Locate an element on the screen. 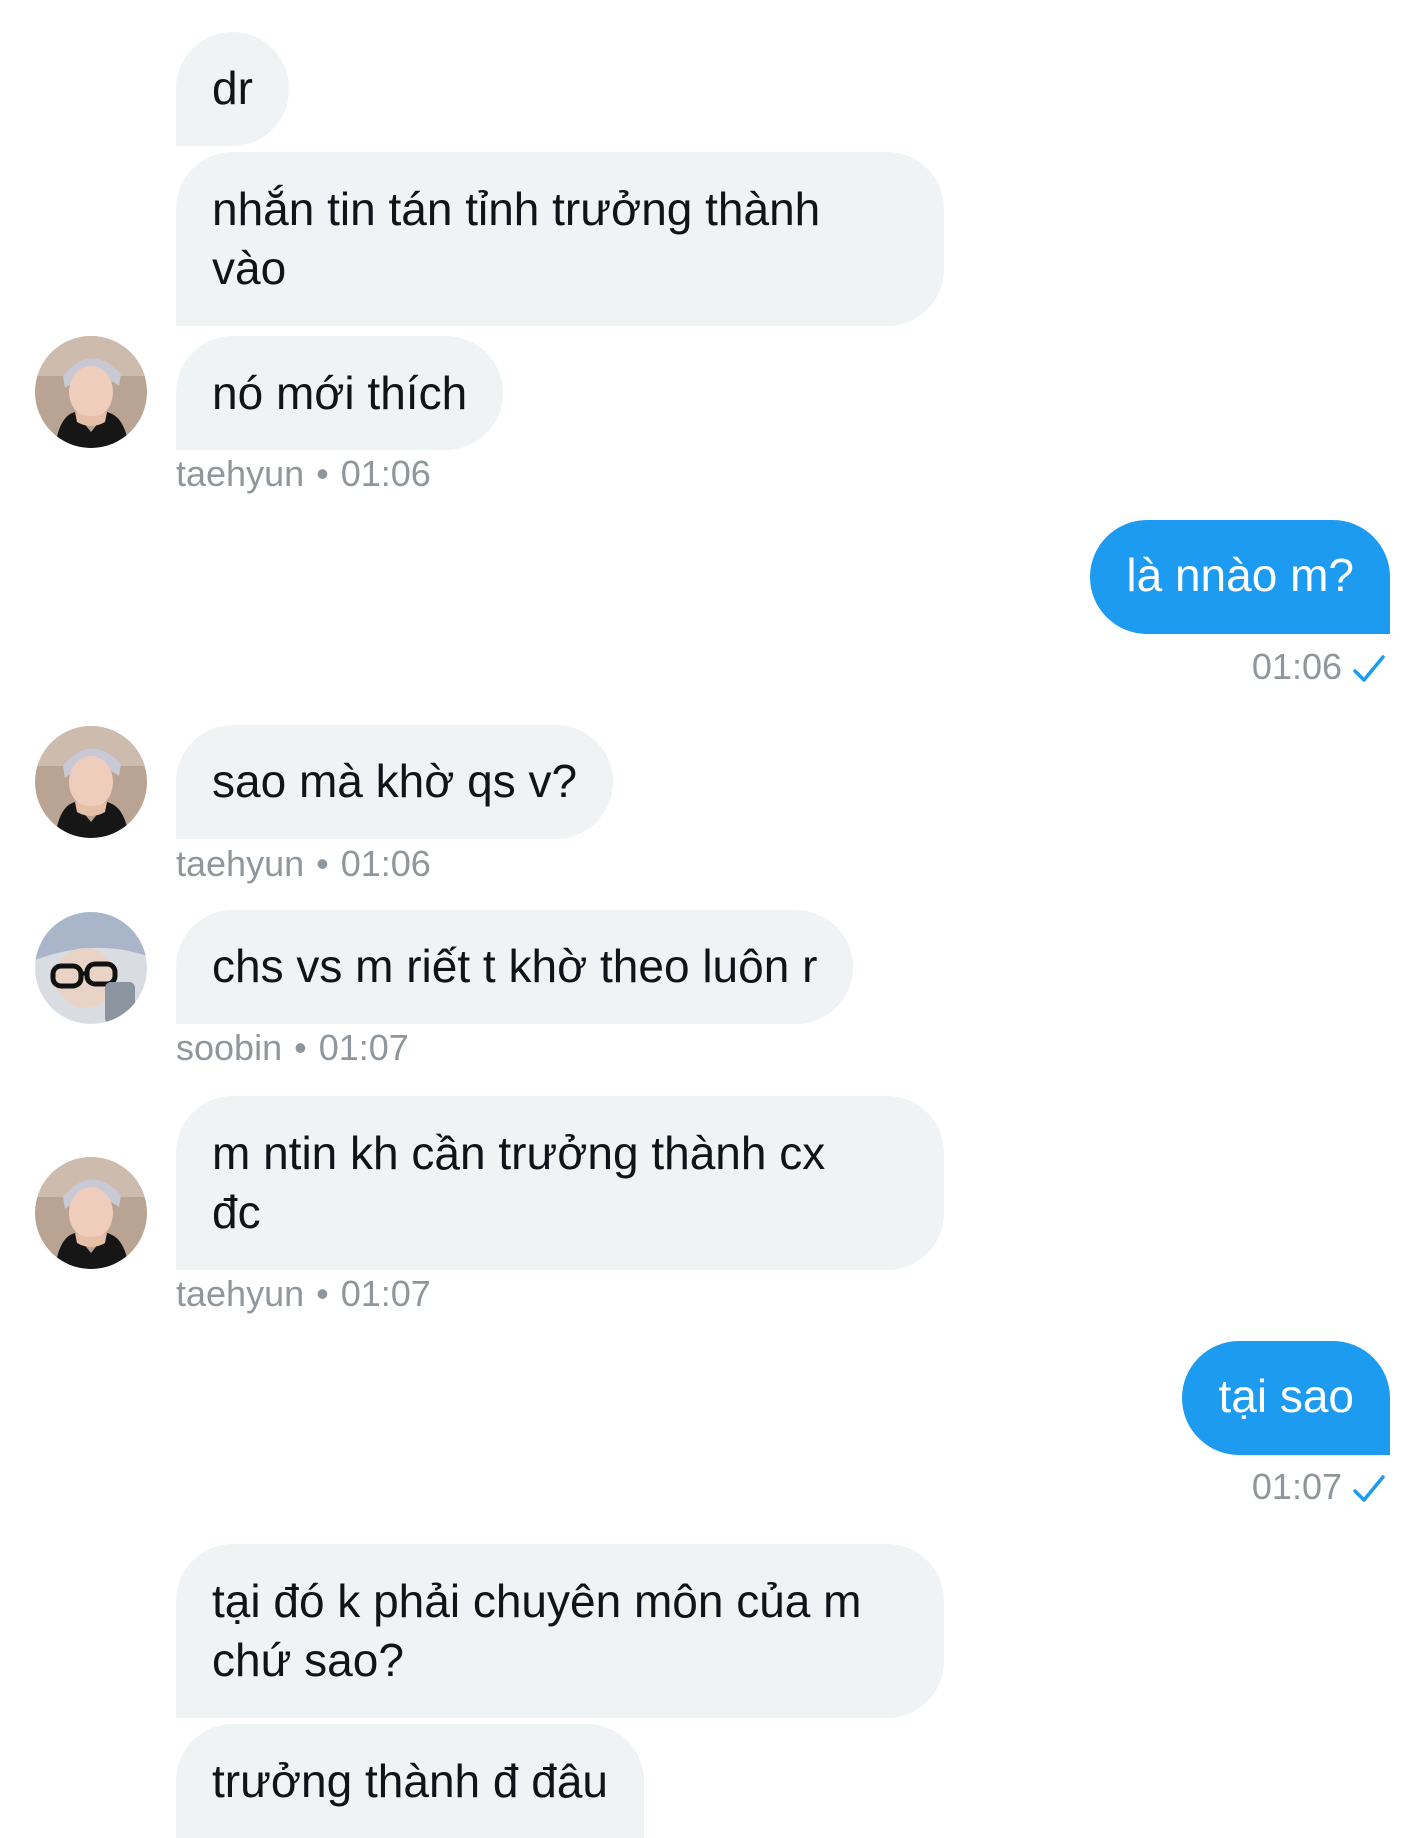 Image resolution: width=1428 pixels, height=1838 pixels. message-meta: 01:06 is located at coordinates (1319, 670).